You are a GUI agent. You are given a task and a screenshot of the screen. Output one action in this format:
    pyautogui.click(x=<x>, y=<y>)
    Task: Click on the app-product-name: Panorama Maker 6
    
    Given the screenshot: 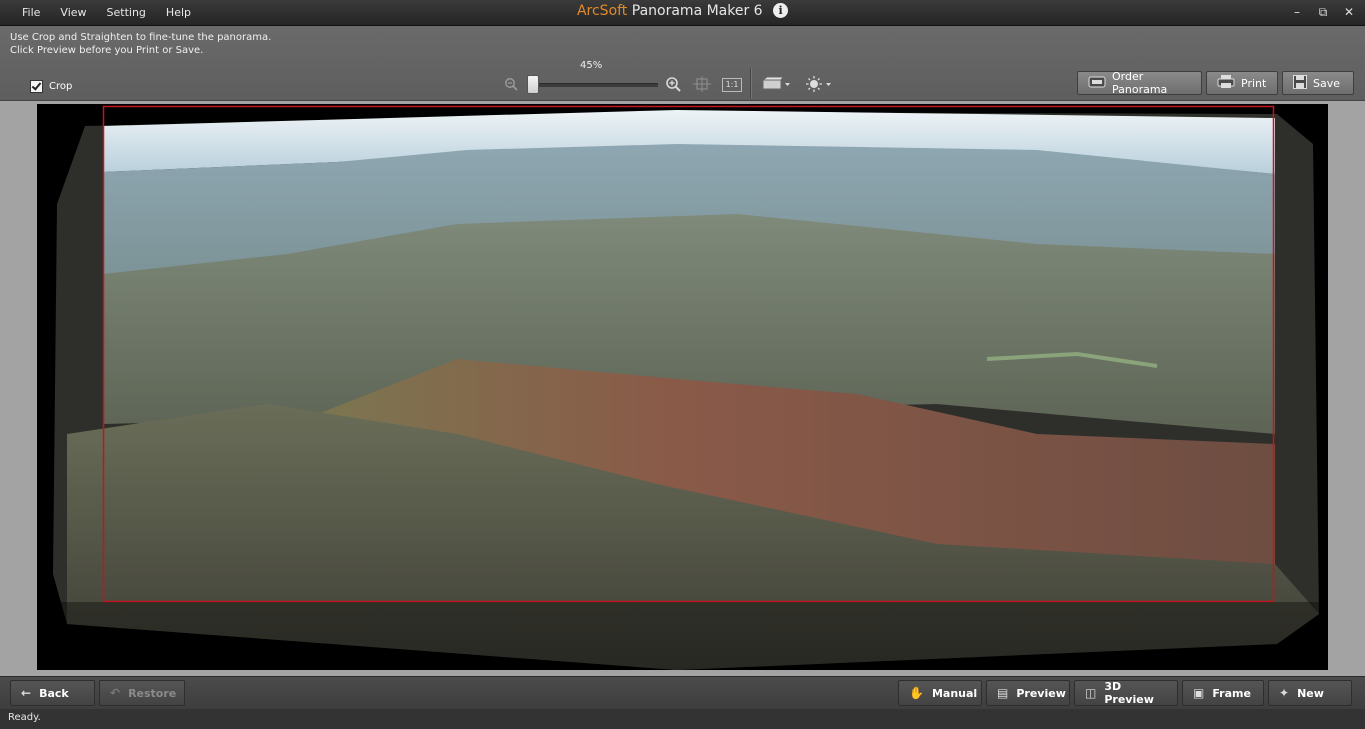 What is the action you would take?
    pyautogui.click(x=697, y=11)
    